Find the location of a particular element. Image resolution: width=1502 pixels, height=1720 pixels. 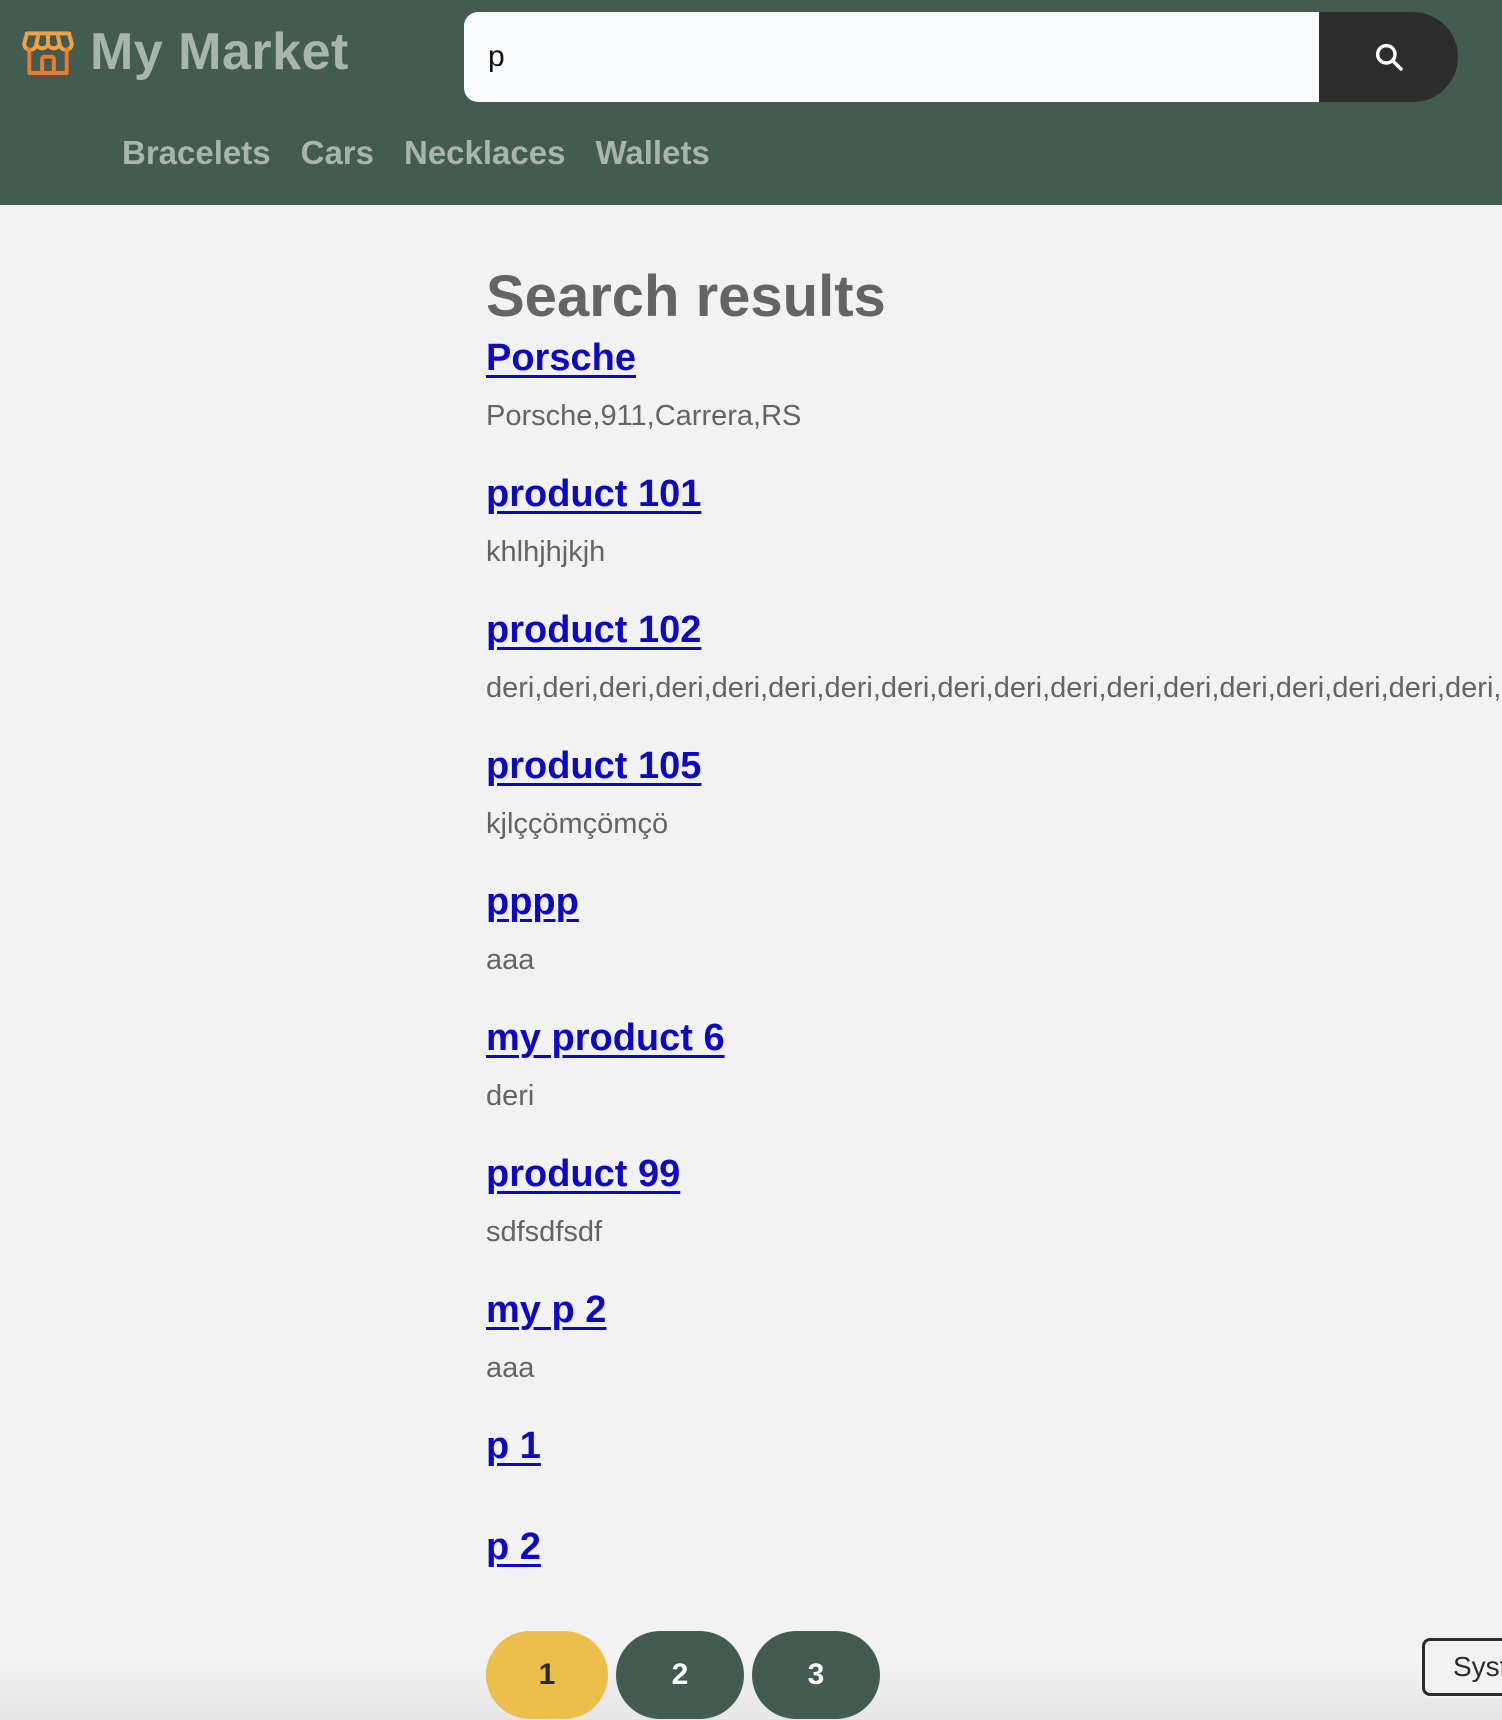

result-item: pppp aaa is located at coordinates (994, 944).